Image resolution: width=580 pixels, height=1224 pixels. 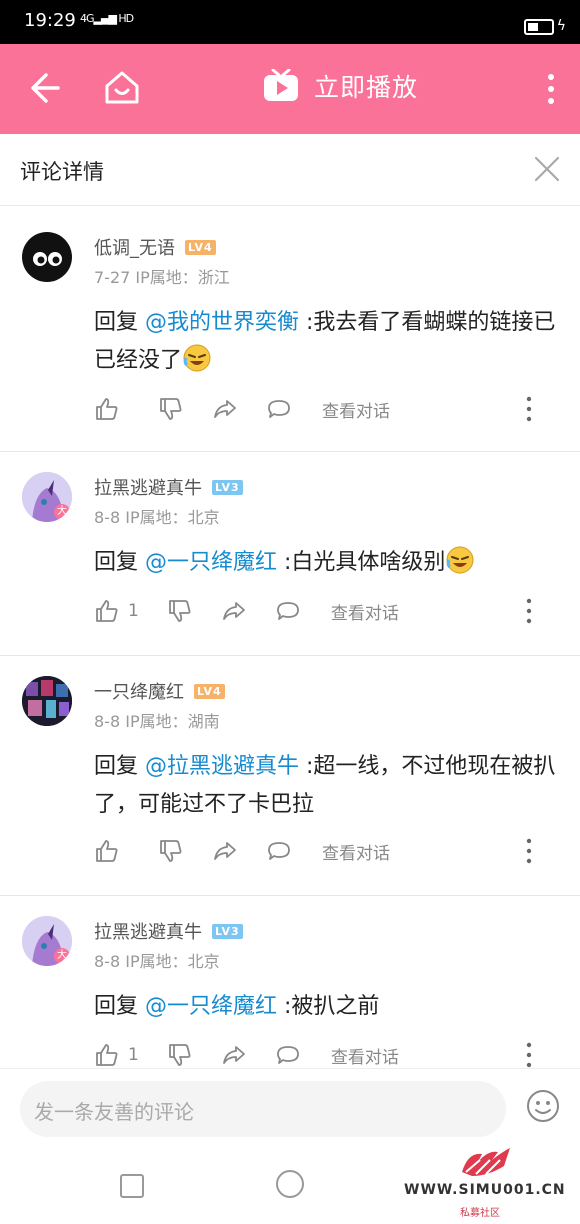 I want to click on comment-content: 回复 @我的世界奕衡 :我去看了看蝴蝶的链接已已经没了, so click(x=325, y=341).